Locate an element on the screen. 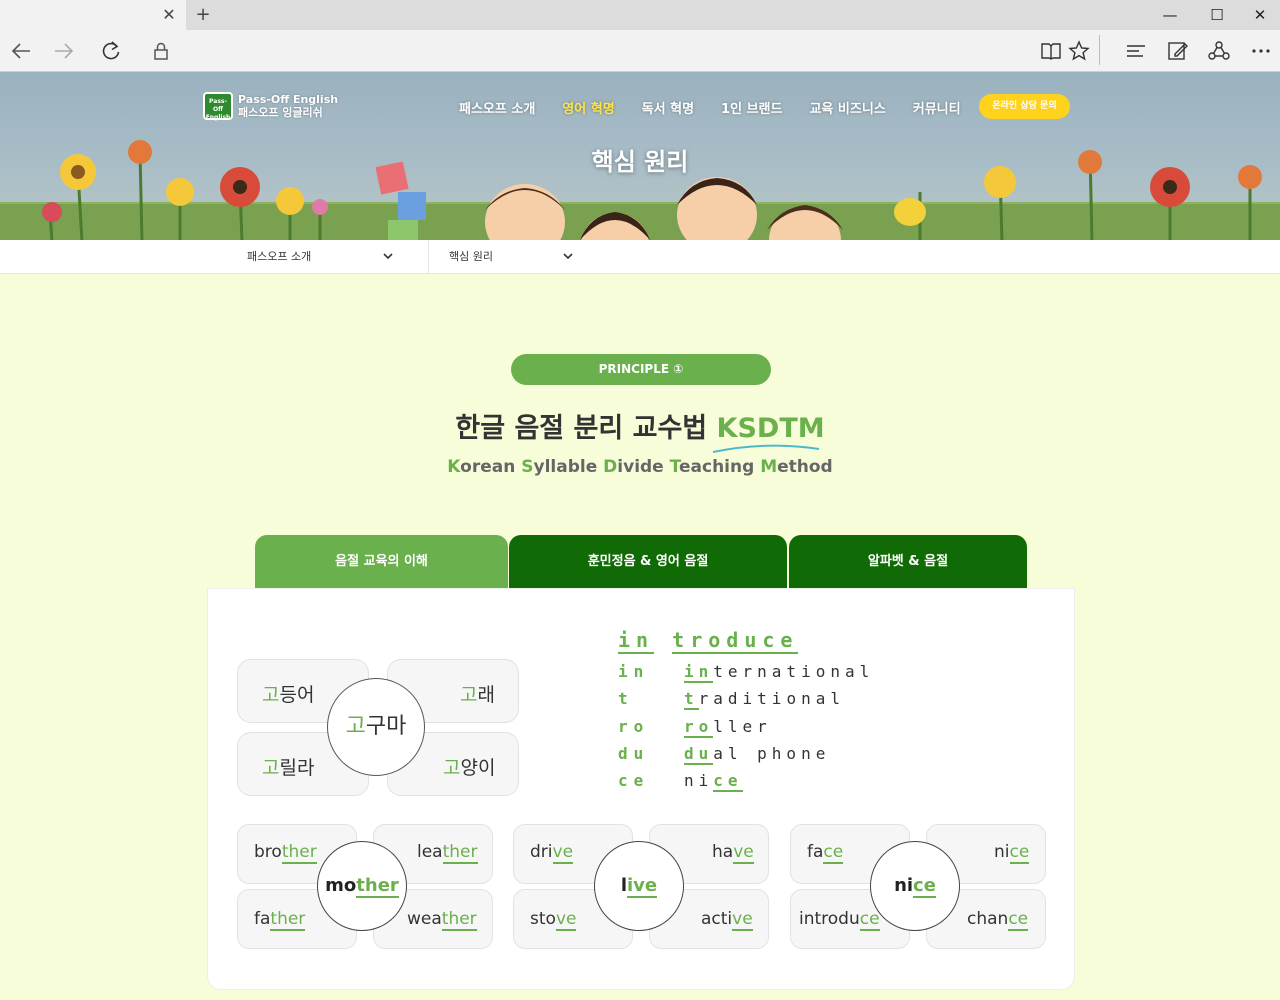  nav-item-english-revolution: 영어 혁명 is located at coordinates (588, 107).